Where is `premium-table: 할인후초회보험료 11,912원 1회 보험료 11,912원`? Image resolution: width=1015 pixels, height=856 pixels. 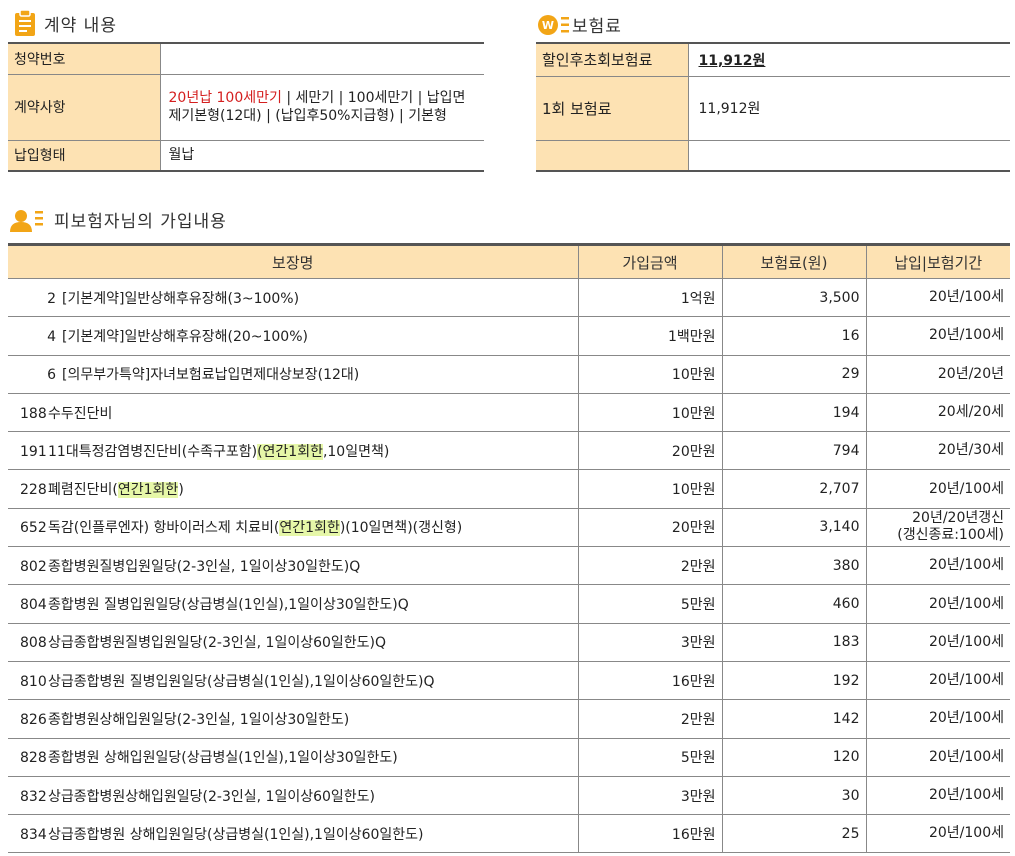
premium-table: 할인후초회보험료 11,912원 1회 보험료 11,912원 is located at coordinates (773, 107).